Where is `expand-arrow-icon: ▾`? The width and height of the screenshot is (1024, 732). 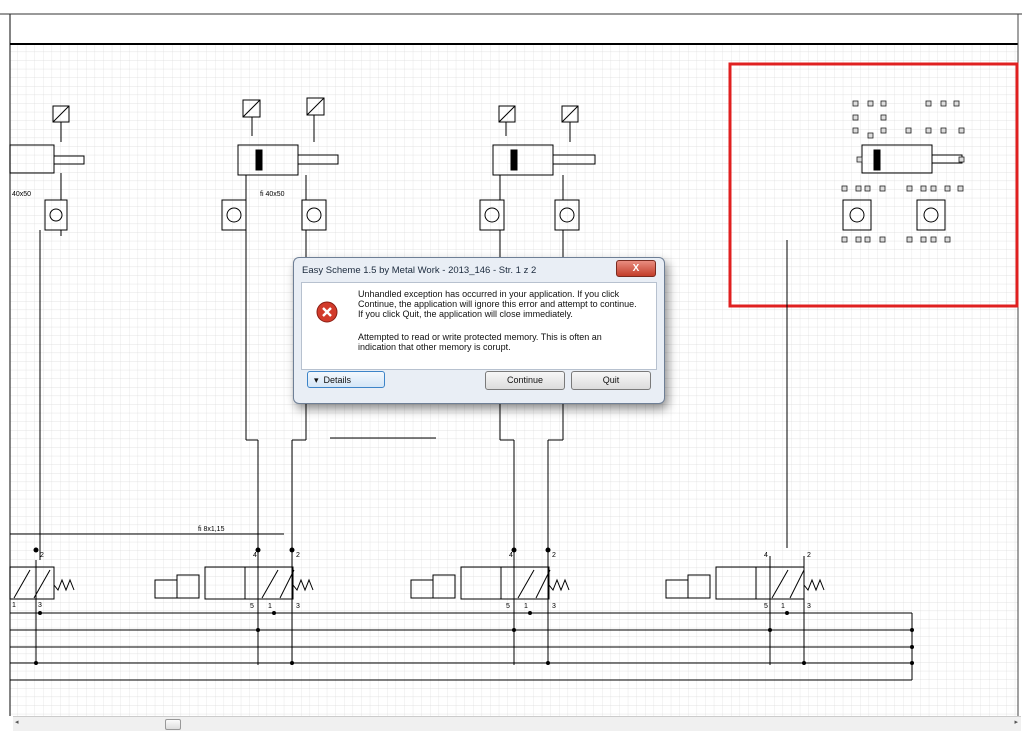
expand-arrow-icon: ▾ is located at coordinates (316, 380).